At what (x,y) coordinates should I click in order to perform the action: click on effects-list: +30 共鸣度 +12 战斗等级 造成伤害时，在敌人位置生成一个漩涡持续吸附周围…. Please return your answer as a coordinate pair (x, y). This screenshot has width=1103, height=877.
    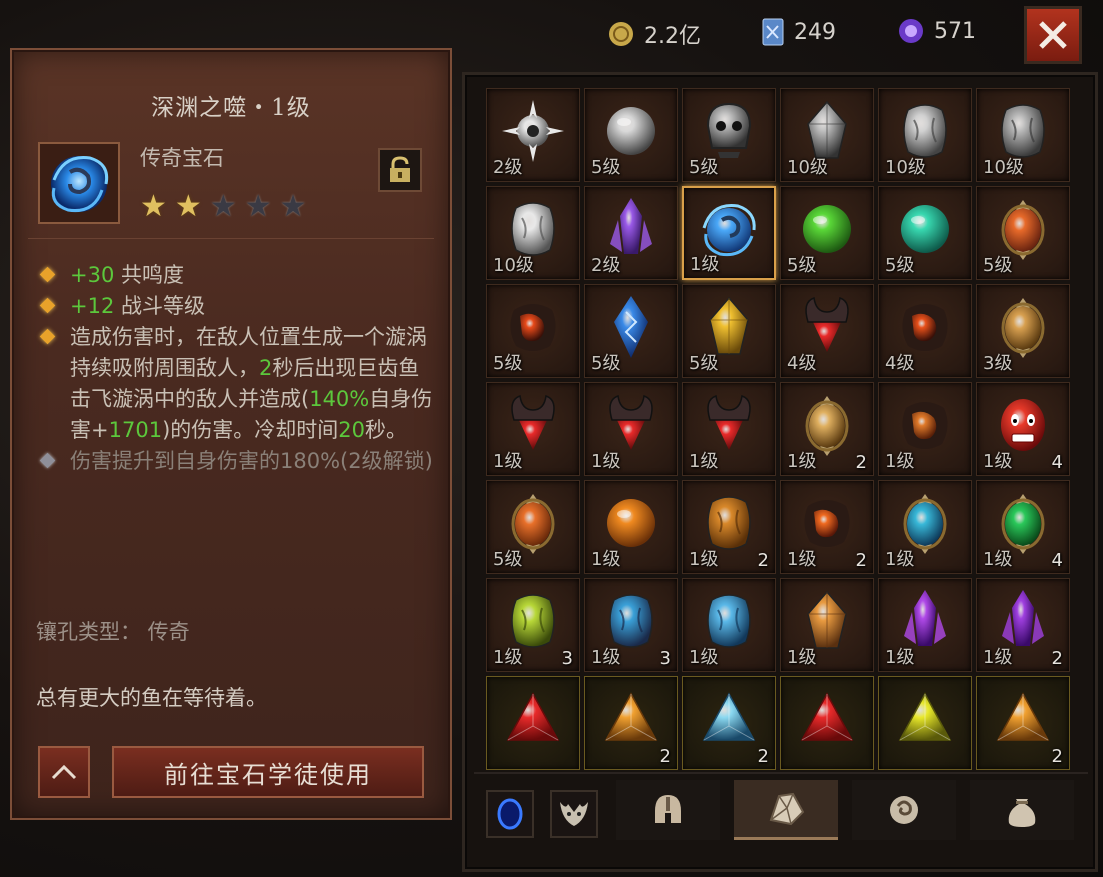
    Looking at the image, I should click on (236, 368).